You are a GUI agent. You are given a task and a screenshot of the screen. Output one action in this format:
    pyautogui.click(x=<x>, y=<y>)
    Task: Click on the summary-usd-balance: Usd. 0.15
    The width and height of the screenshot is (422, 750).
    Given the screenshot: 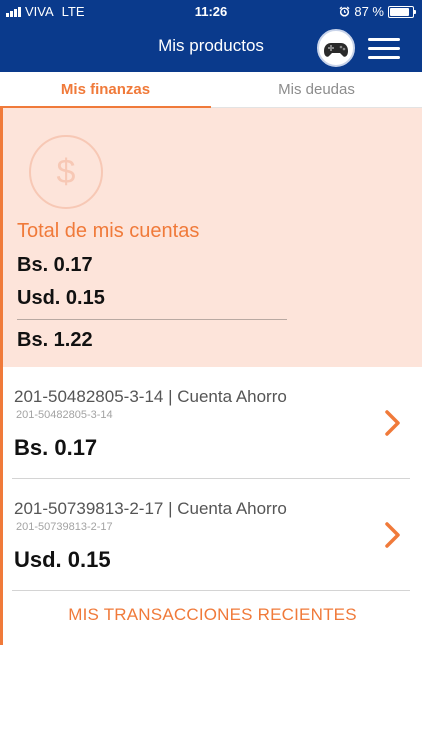 What is the action you would take?
    pyautogui.click(x=61, y=298)
    